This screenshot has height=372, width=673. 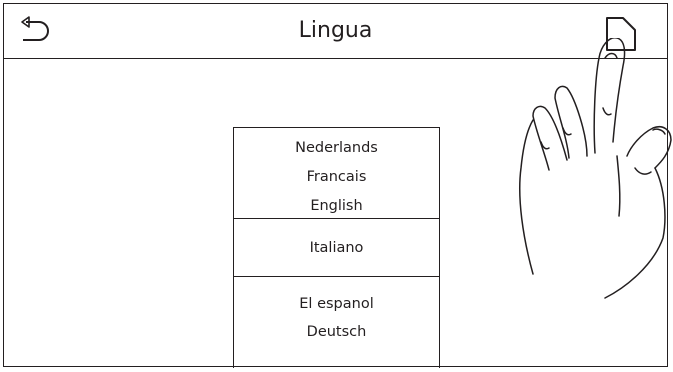 I want to click on option-deutsch: Deutsch, so click(x=336, y=332).